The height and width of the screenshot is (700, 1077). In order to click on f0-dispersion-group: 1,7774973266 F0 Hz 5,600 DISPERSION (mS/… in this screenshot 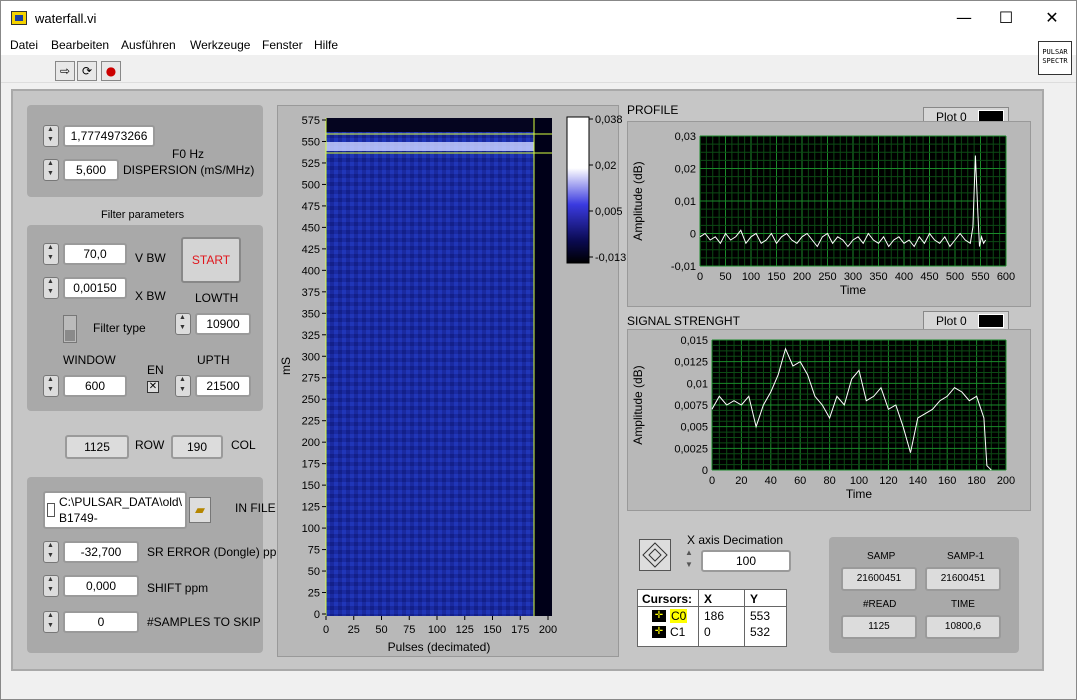, I will do `click(145, 151)`.